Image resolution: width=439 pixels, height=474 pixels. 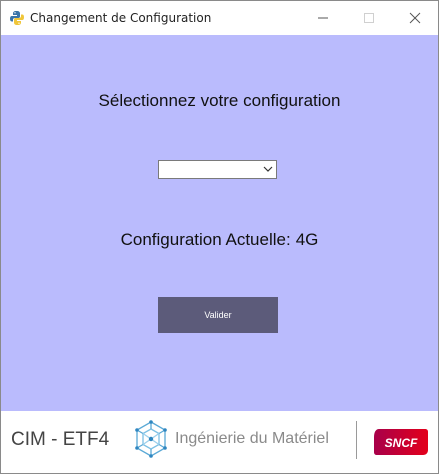 I want to click on sncf-logo: SNCF, so click(x=401, y=442).